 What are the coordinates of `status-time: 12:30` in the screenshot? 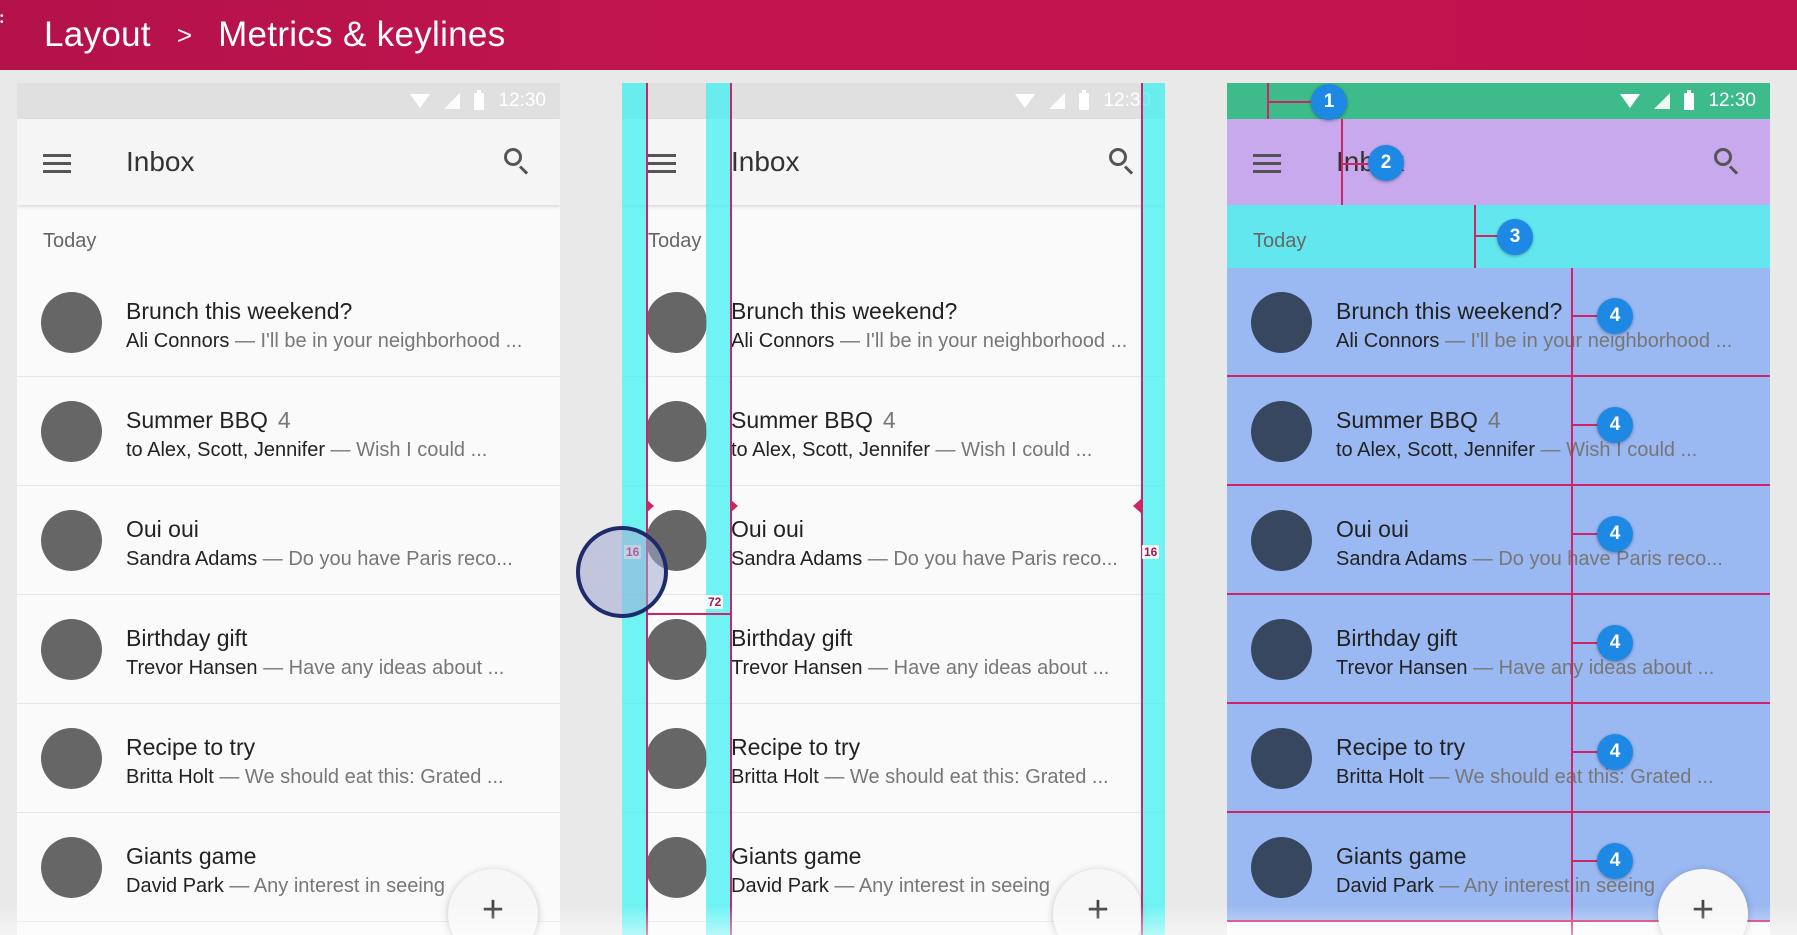 It's located at (522, 100).